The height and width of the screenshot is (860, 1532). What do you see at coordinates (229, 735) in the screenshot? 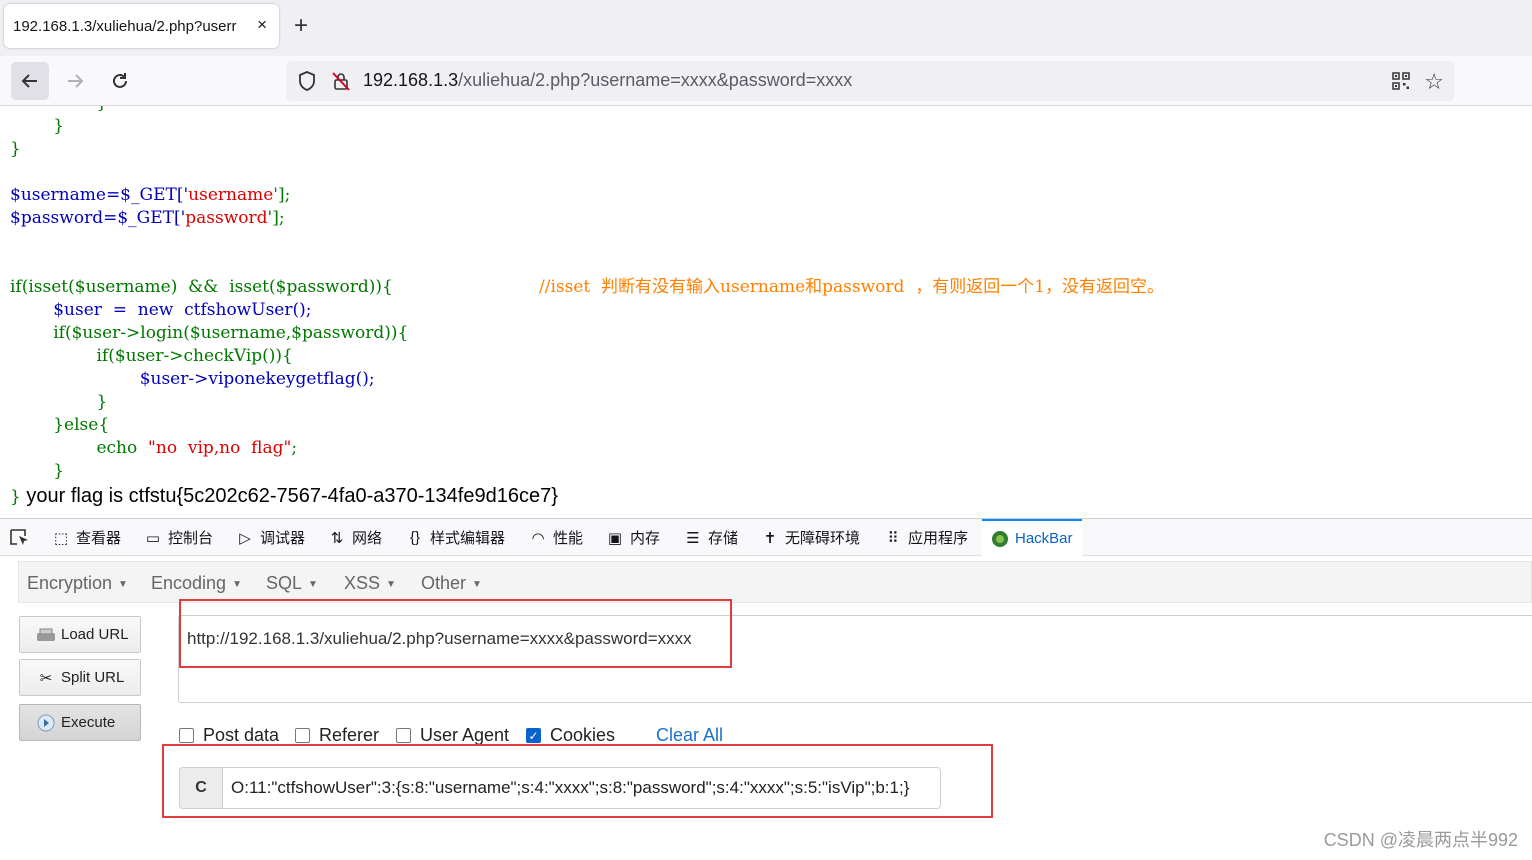
I see `post-data-checkbox: Post data` at bounding box center [229, 735].